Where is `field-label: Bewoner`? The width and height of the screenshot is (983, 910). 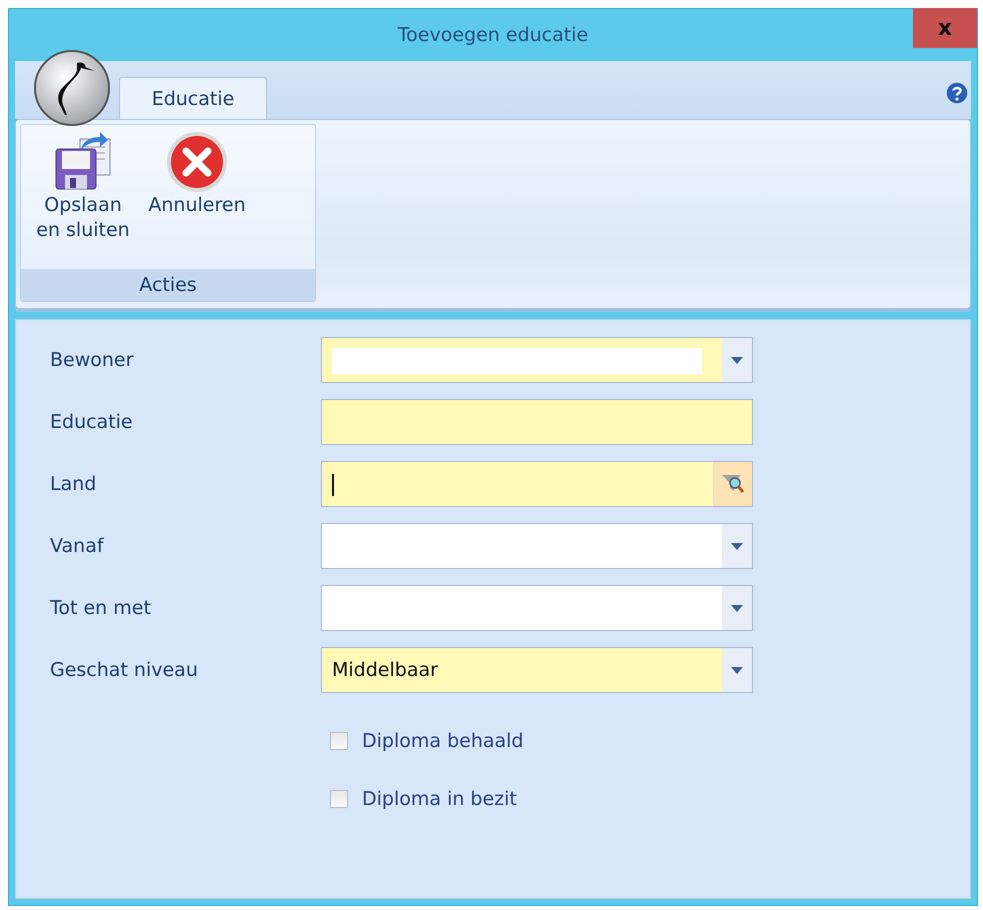
field-label: Bewoner is located at coordinates (92, 360).